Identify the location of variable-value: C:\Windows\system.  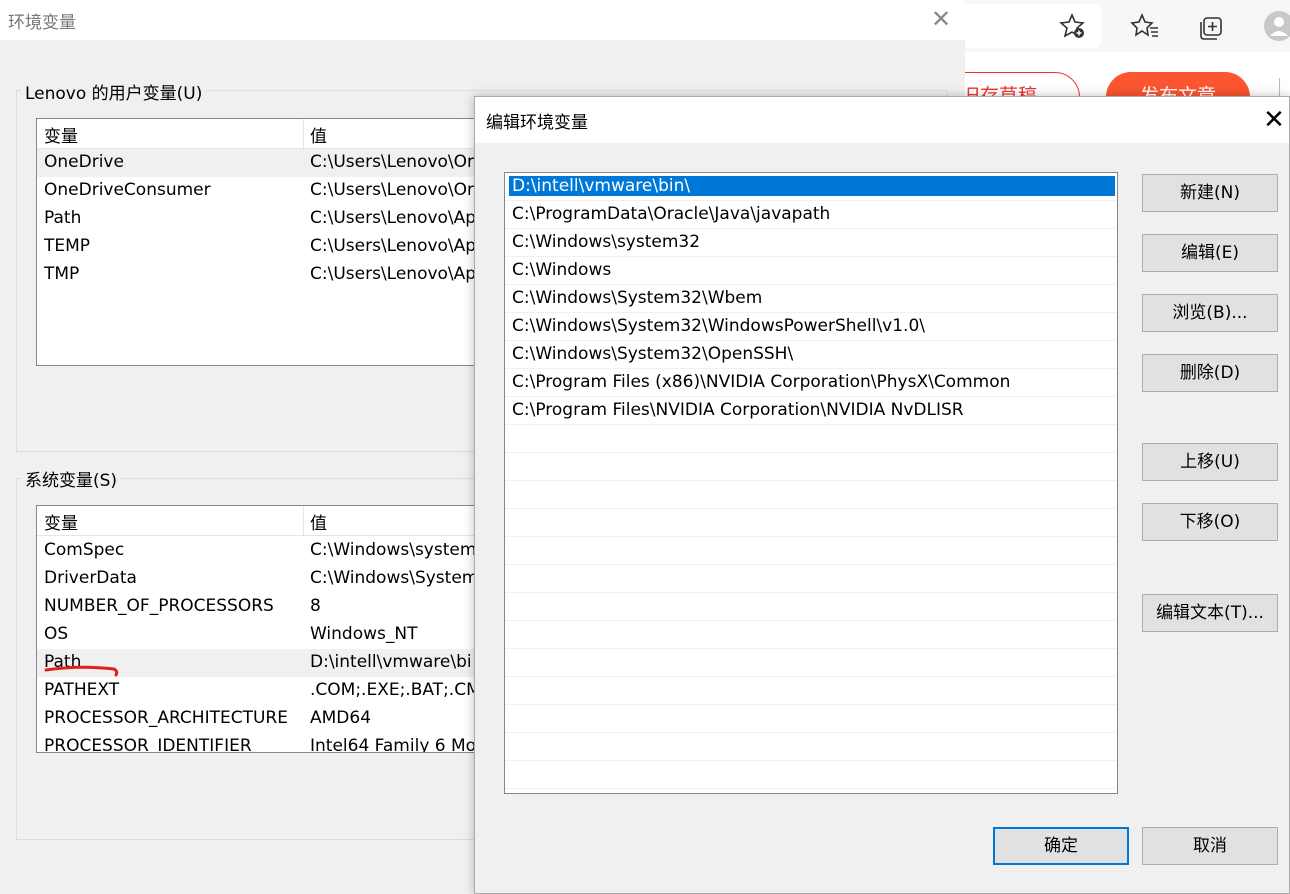
(393, 550).